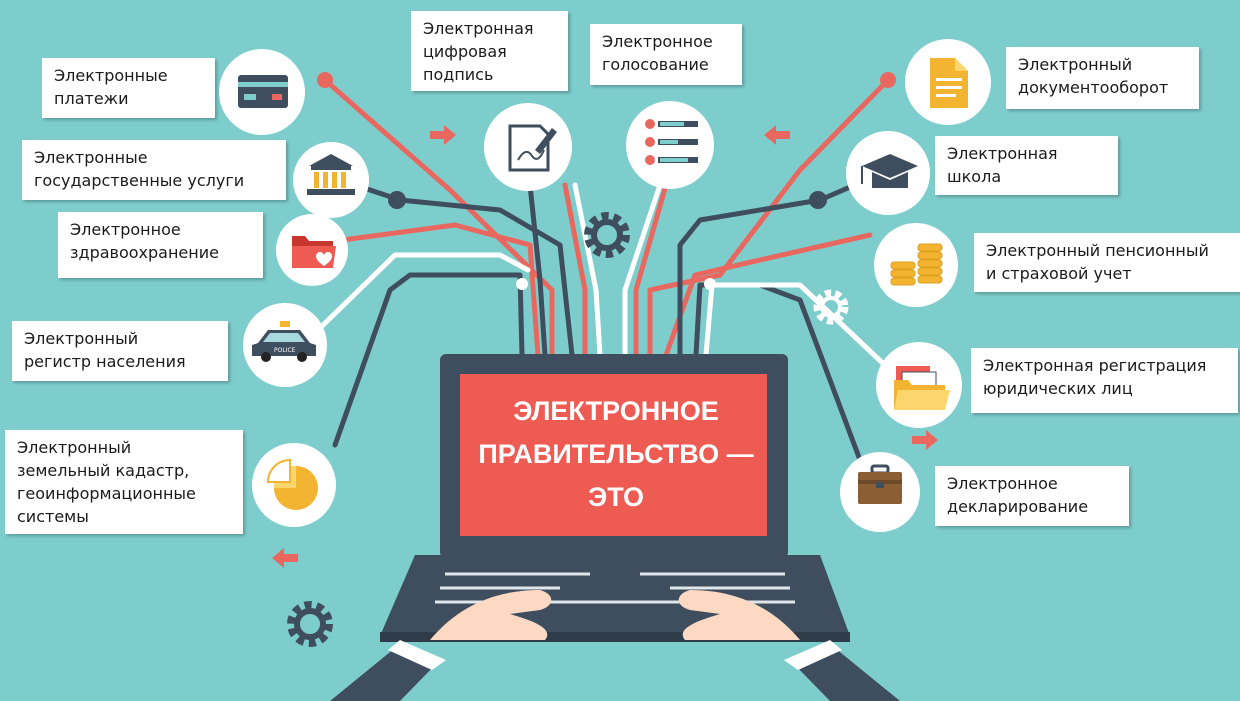 Image resolution: width=1240 pixels, height=701 pixels. What do you see at coordinates (1026, 165) in the screenshot?
I see `label-school: Электронная школа` at bounding box center [1026, 165].